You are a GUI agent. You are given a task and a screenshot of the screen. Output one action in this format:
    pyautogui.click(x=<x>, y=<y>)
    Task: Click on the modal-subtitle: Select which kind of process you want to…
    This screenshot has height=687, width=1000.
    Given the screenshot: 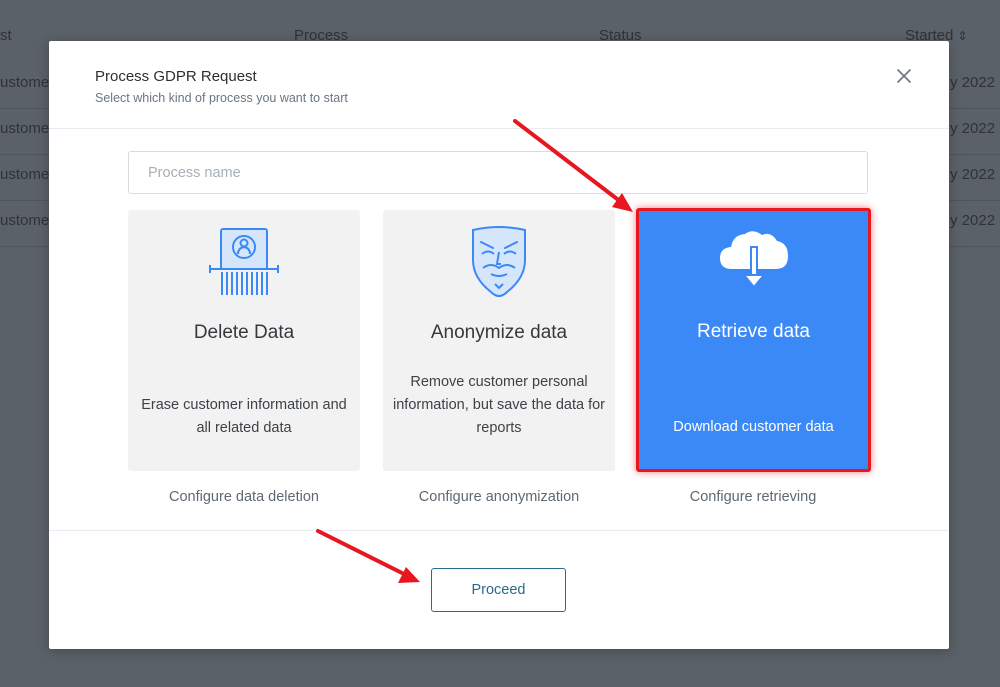 What is the action you would take?
    pyautogui.click(x=221, y=98)
    